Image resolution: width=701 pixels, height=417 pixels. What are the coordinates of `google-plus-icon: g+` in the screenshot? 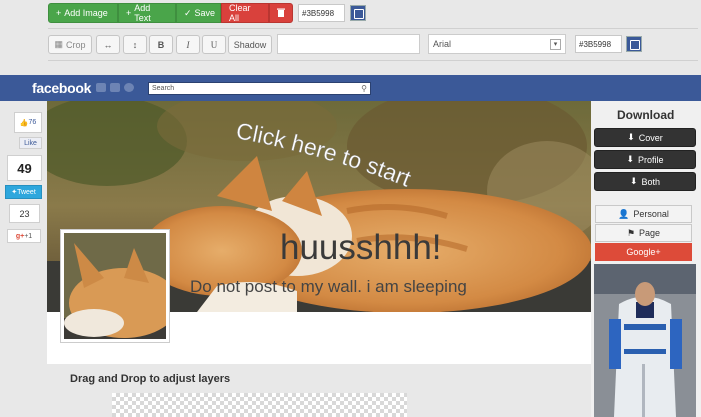 It's located at (20, 236).